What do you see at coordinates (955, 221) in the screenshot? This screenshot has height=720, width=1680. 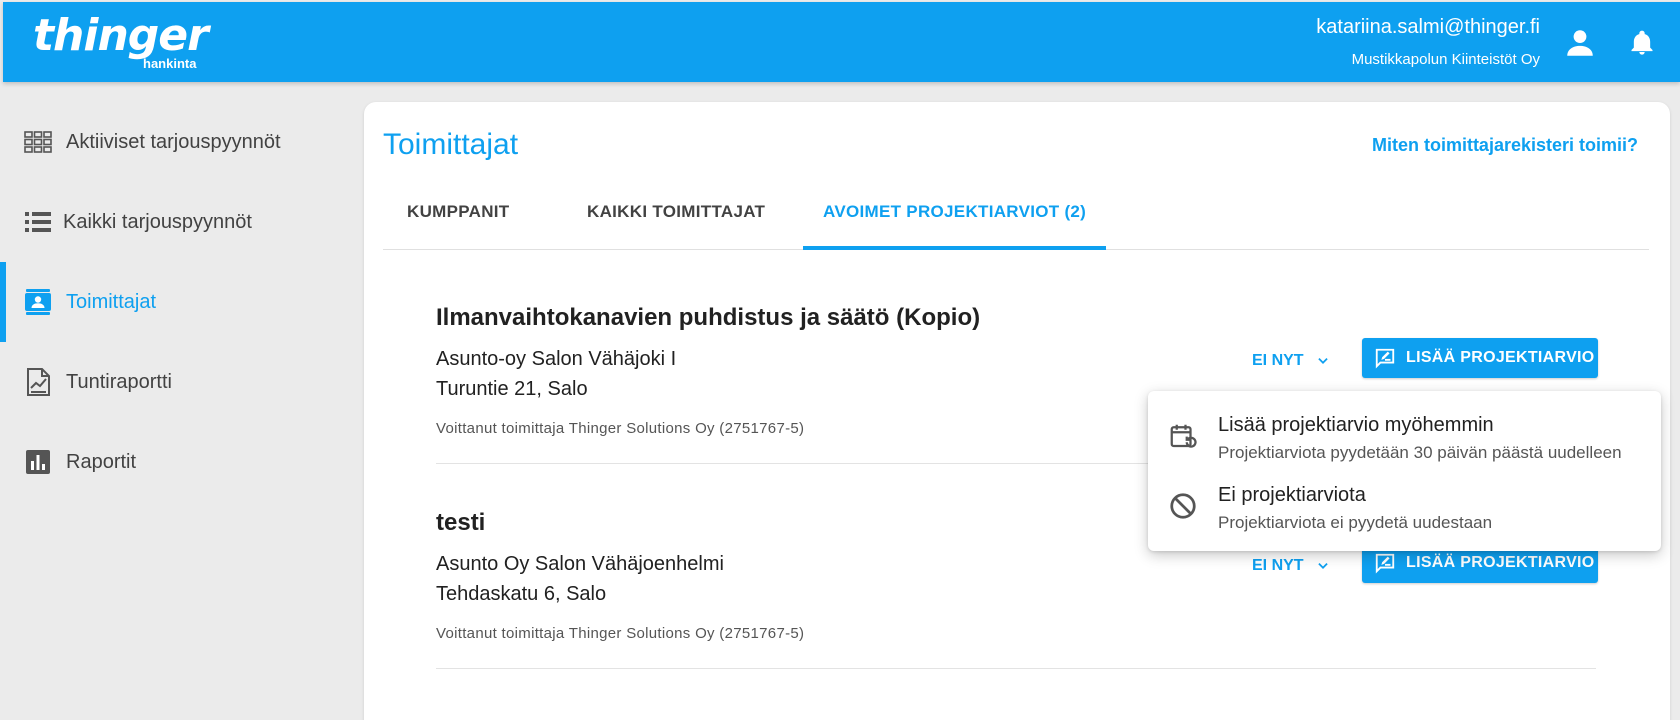 I see `tab-open-estimates: AVOIMET PROJEKTIARVIOT (2)` at bounding box center [955, 221].